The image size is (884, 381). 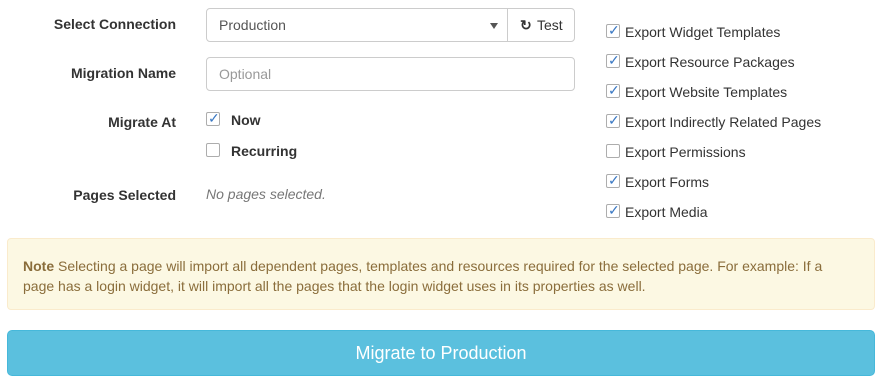 What do you see at coordinates (526, 25) in the screenshot?
I see `refresh-icon: ↻` at bounding box center [526, 25].